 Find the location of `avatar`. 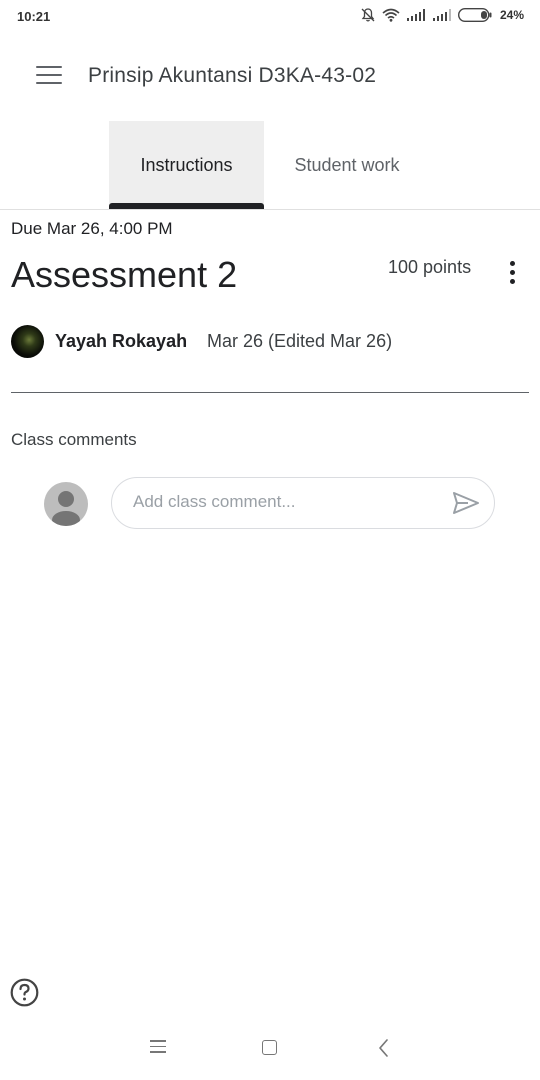

avatar is located at coordinates (27, 341).